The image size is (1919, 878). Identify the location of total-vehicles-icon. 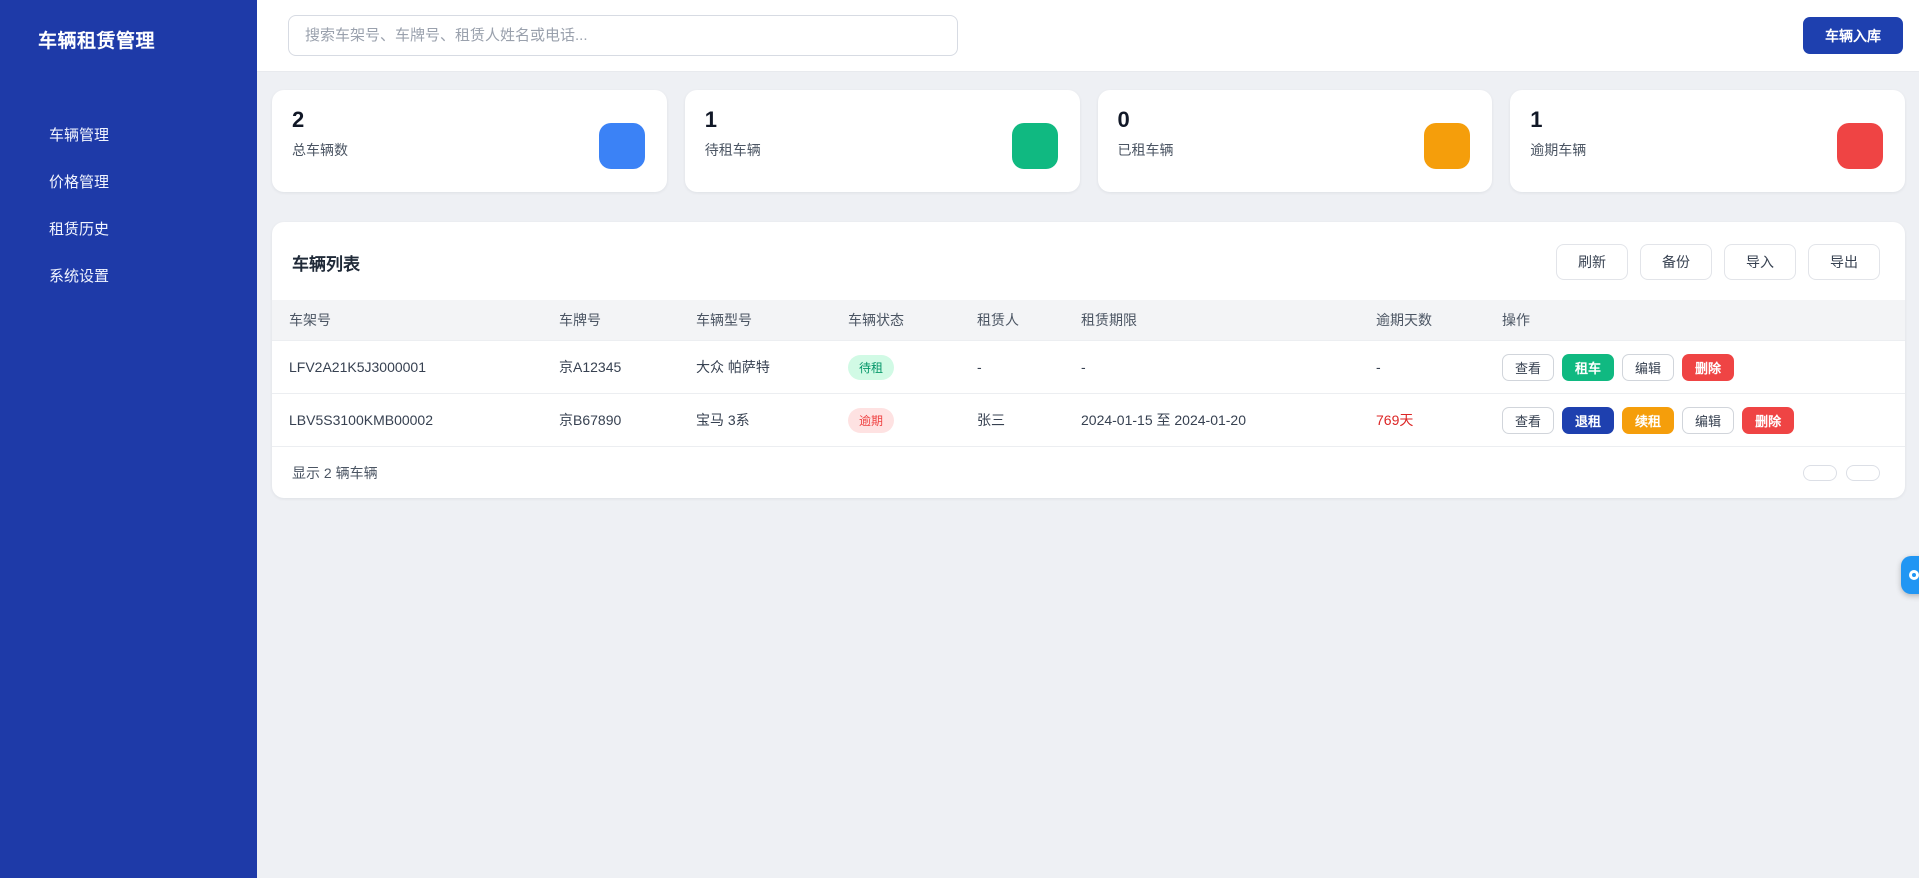
(621, 146).